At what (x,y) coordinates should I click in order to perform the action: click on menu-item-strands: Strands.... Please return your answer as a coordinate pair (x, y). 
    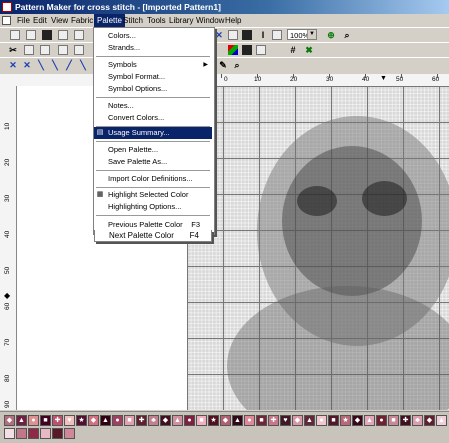
    Looking at the image, I should click on (153, 48).